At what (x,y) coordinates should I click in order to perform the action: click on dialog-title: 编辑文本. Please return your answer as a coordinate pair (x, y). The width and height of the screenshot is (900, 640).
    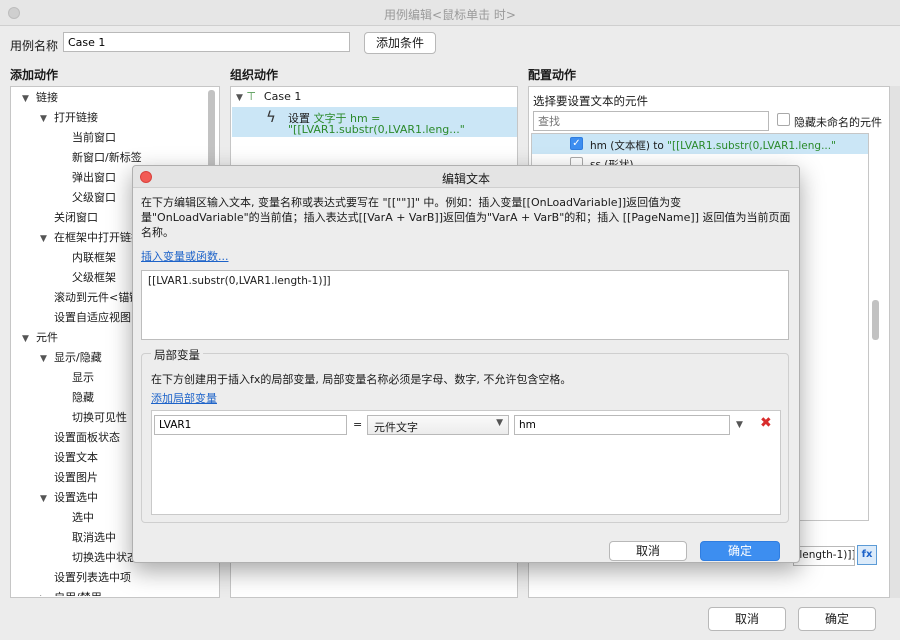
    Looking at the image, I should click on (465, 179).